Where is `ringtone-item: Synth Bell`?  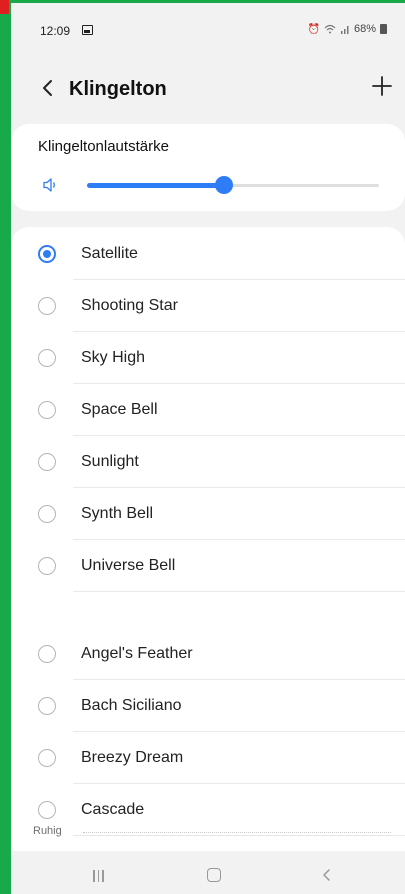 ringtone-item: Synth Bell is located at coordinates (208, 514).